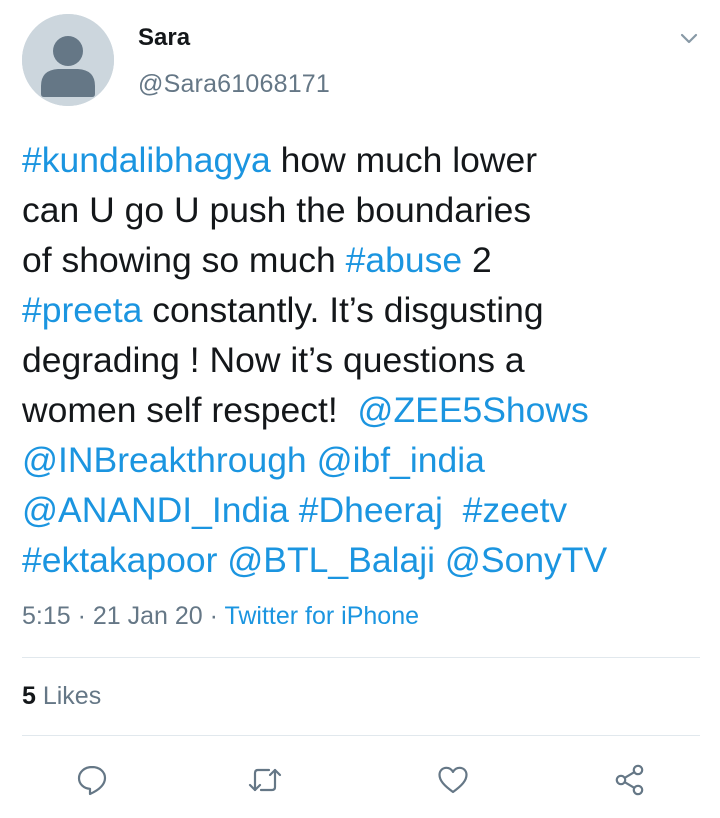 The width and height of the screenshot is (720, 818). Describe the element at coordinates (360, 780) in the screenshot. I see `tweet-actions` at that location.